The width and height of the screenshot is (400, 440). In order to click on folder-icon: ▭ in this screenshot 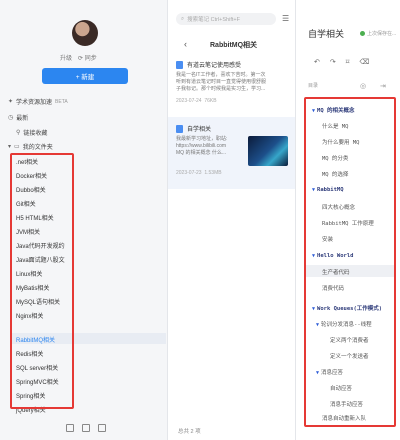, I will do `click(17, 147)`.